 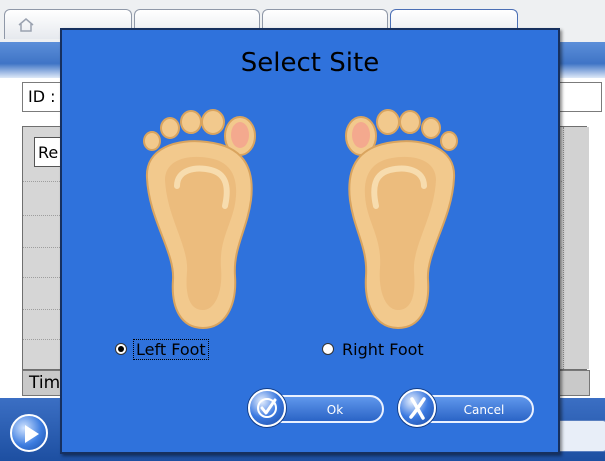 What do you see at coordinates (171, 349) in the screenshot?
I see `left-foot-label: Left Foot` at bounding box center [171, 349].